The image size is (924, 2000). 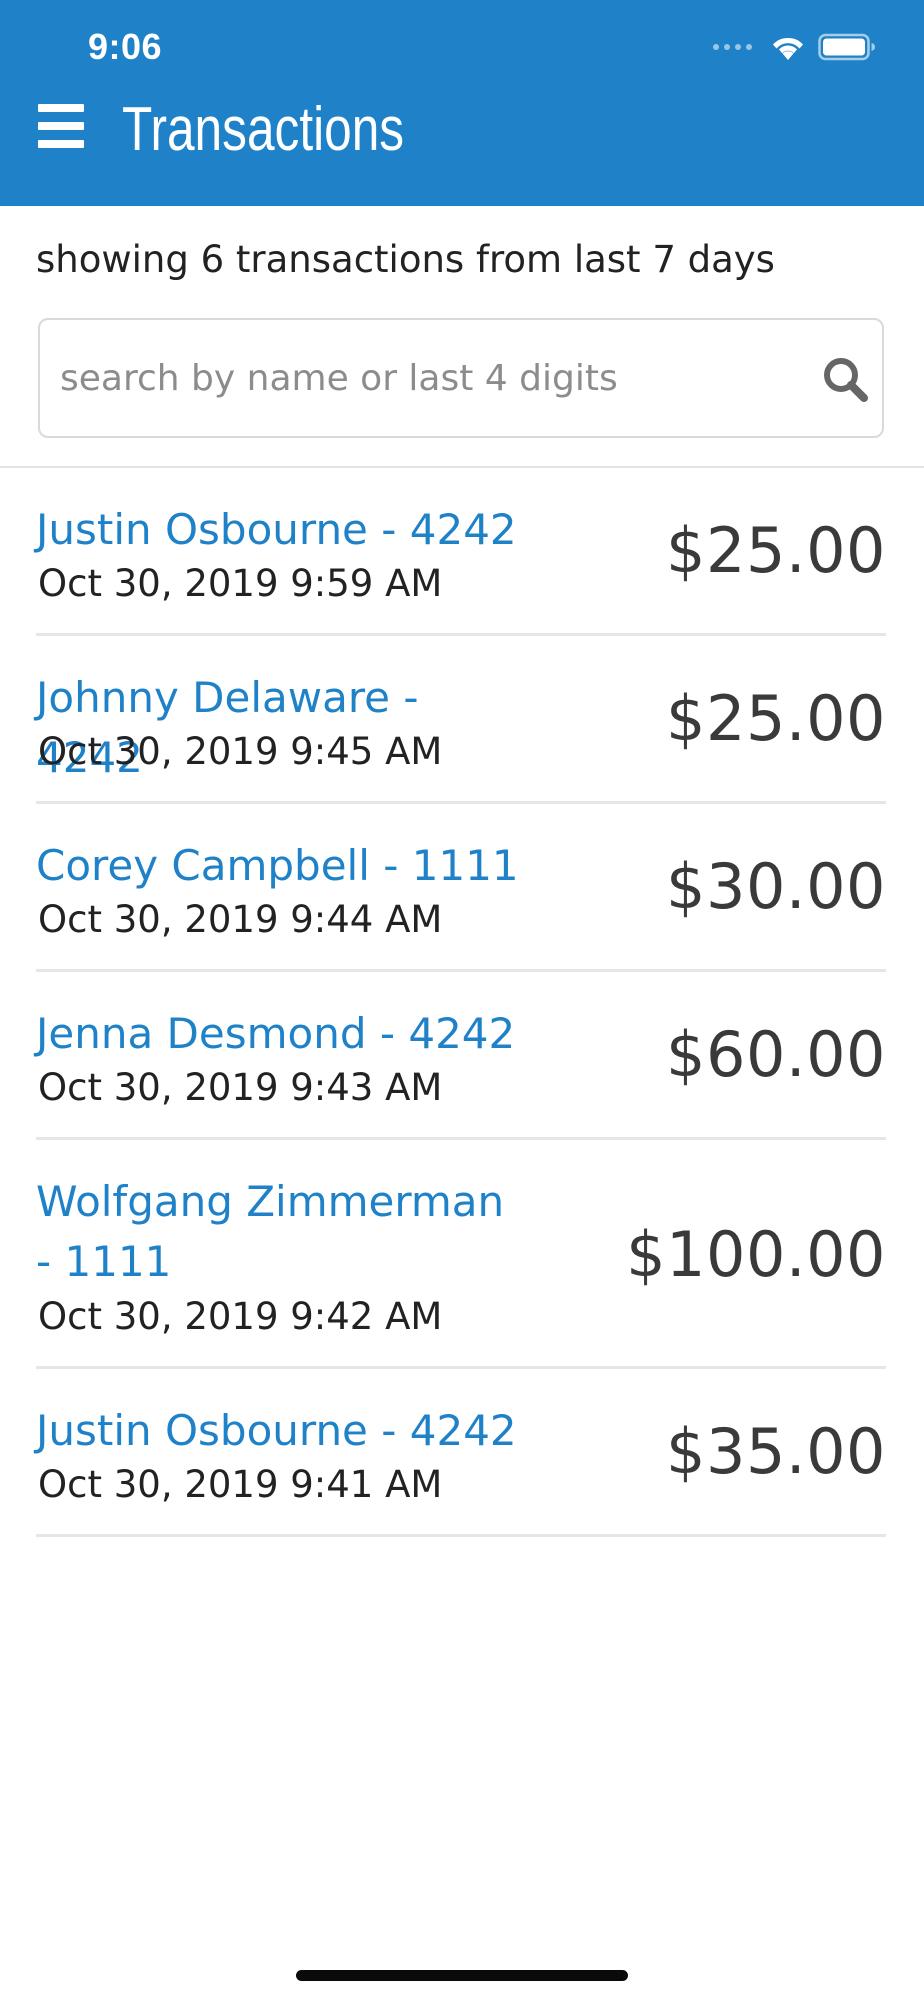 I want to click on search-box, so click(x=461, y=378).